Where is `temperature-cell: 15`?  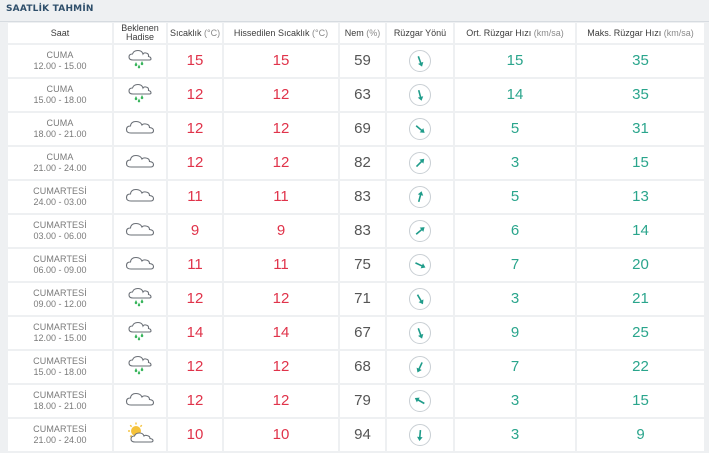
temperature-cell: 15 is located at coordinates (195, 61).